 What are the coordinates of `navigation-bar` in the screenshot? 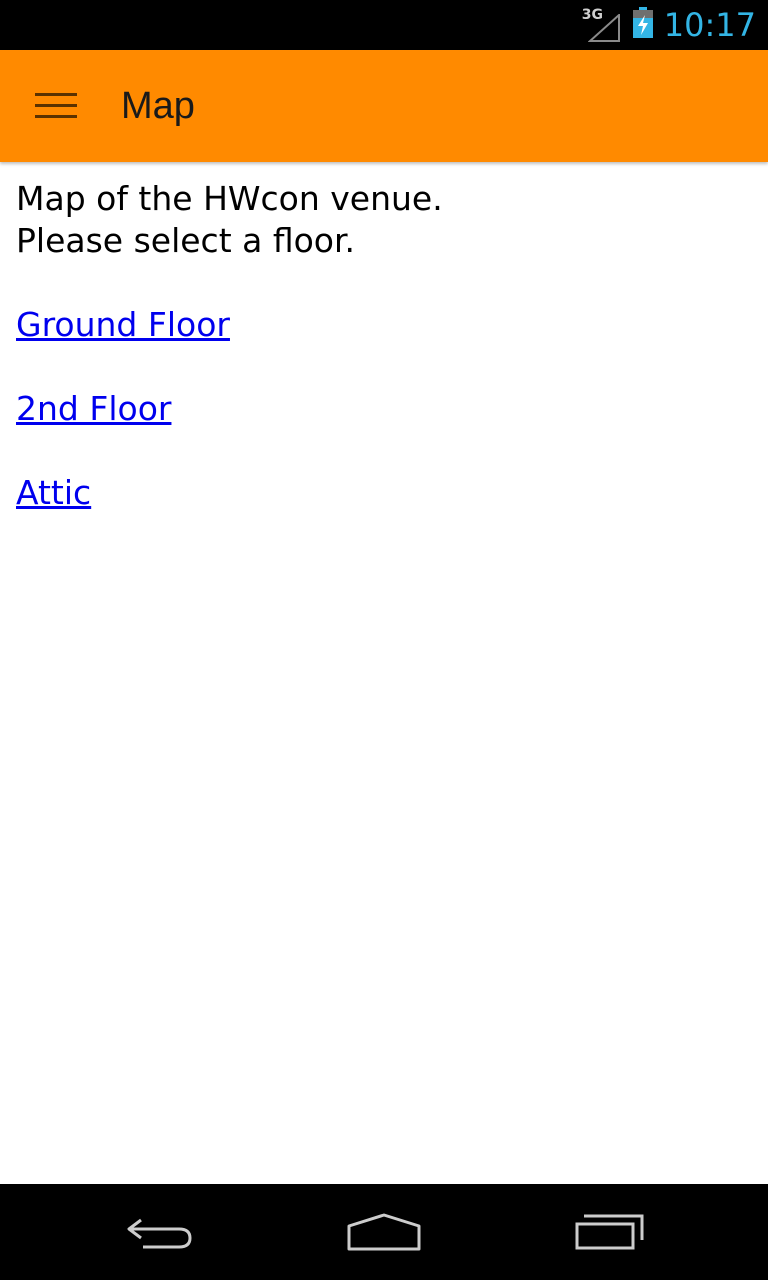 It's located at (384, 1232).